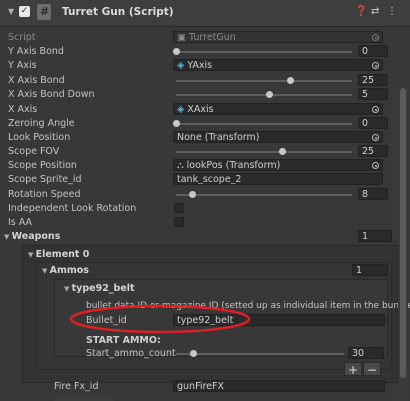 The height and width of the screenshot is (401, 410). What do you see at coordinates (373, 94) in the screenshot?
I see `x-axis-bond-down-input: 5` at bounding box center [373, 94].